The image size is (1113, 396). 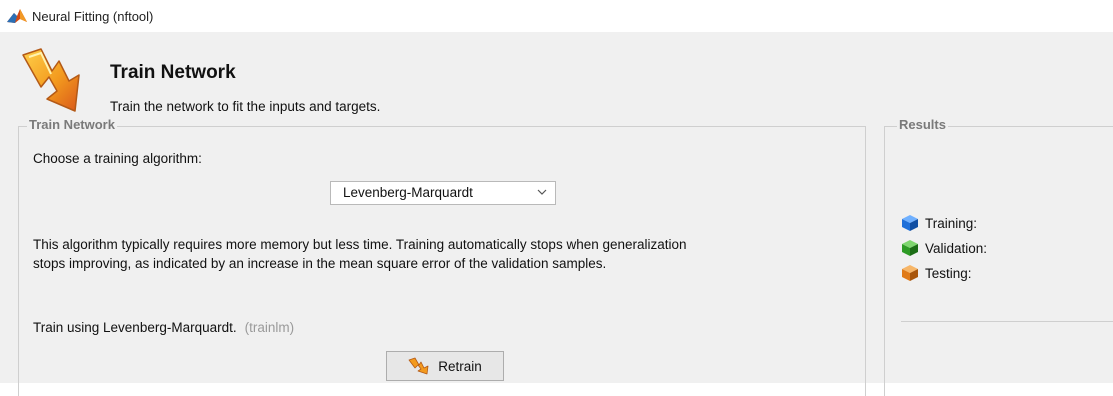 I want to click on train-using-label: Train using Levenberg-Marquardt., so click(x=135, y=327).